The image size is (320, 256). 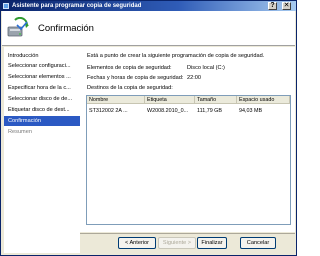 What do you see at coordinates (258, 243) in the screenshot?
I see `cancel-button: Cancelar` at bounding box center [258, 243].